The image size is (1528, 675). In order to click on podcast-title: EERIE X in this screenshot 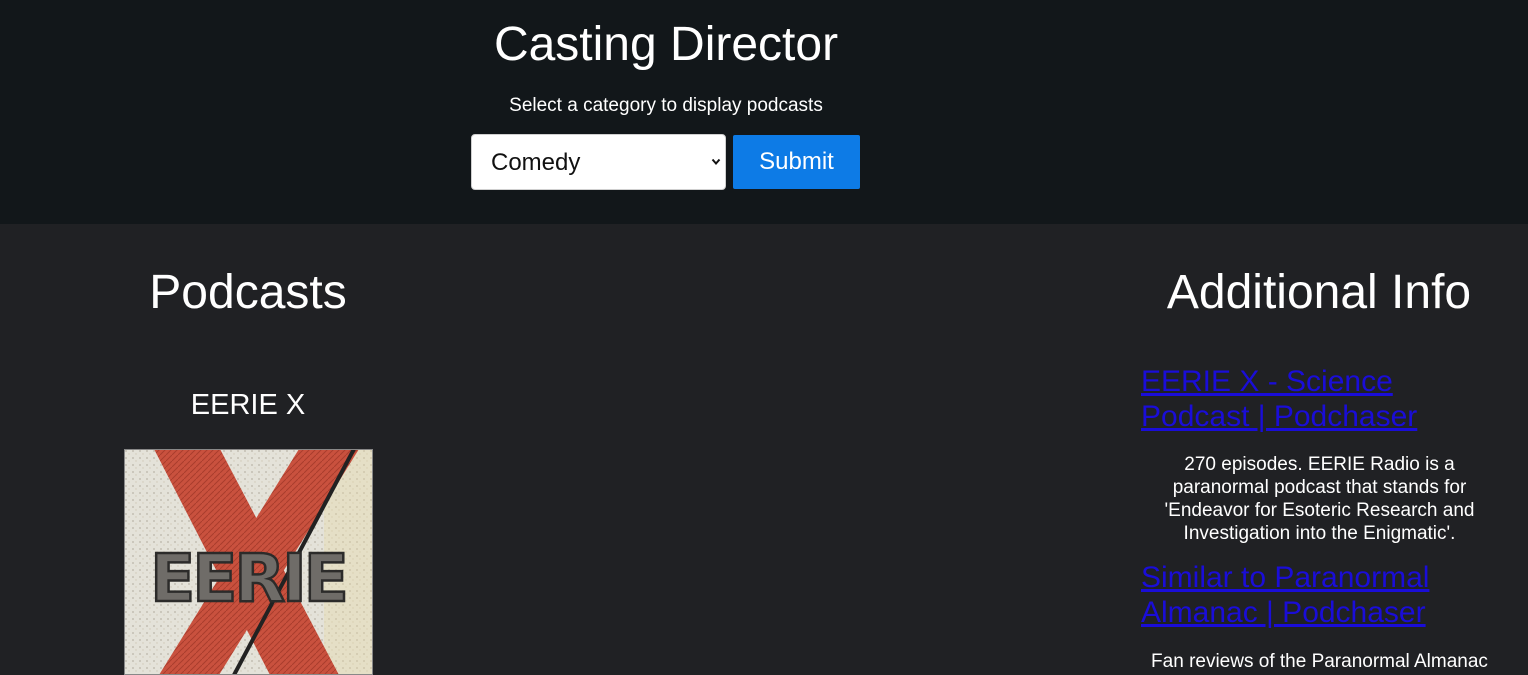, I will do `click(248, 405)`.